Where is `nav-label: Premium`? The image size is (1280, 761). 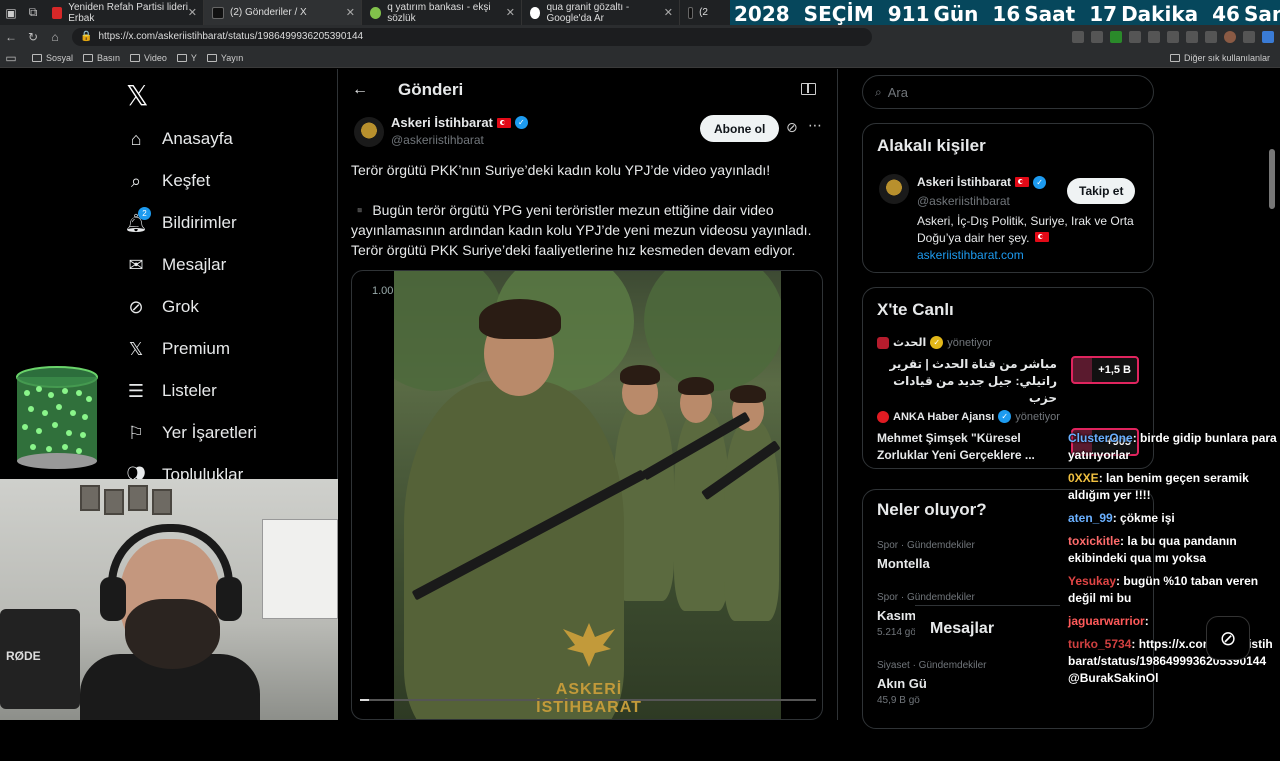
nav-label: Premium is located at coordinates (196, 348).